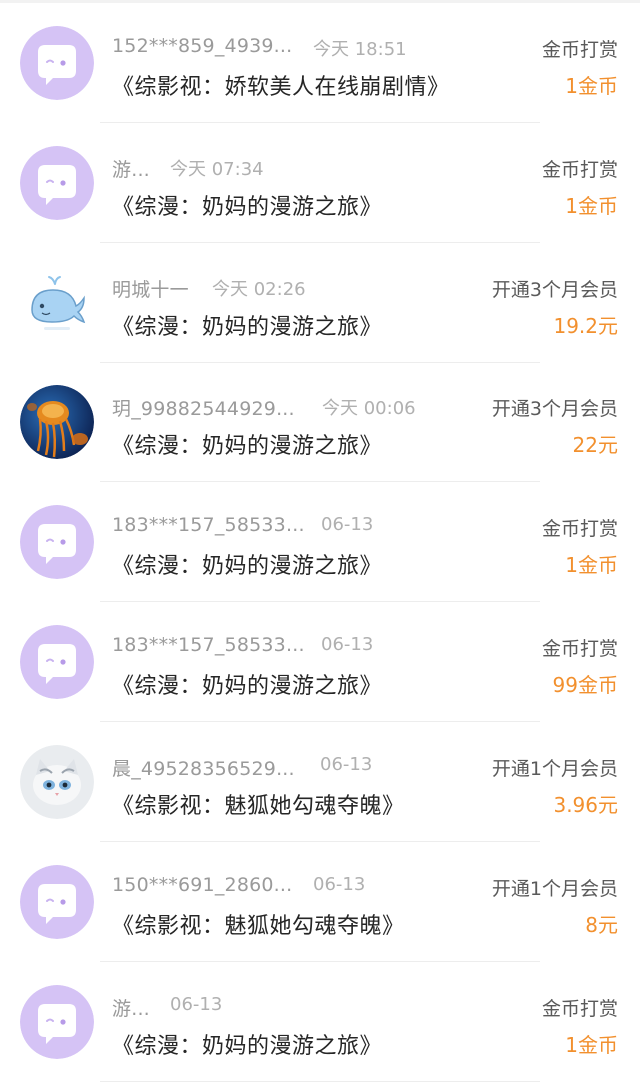  Describe the element at coordinates (150, 288) in the screenshot. I see `username: 明城十一` at that location.